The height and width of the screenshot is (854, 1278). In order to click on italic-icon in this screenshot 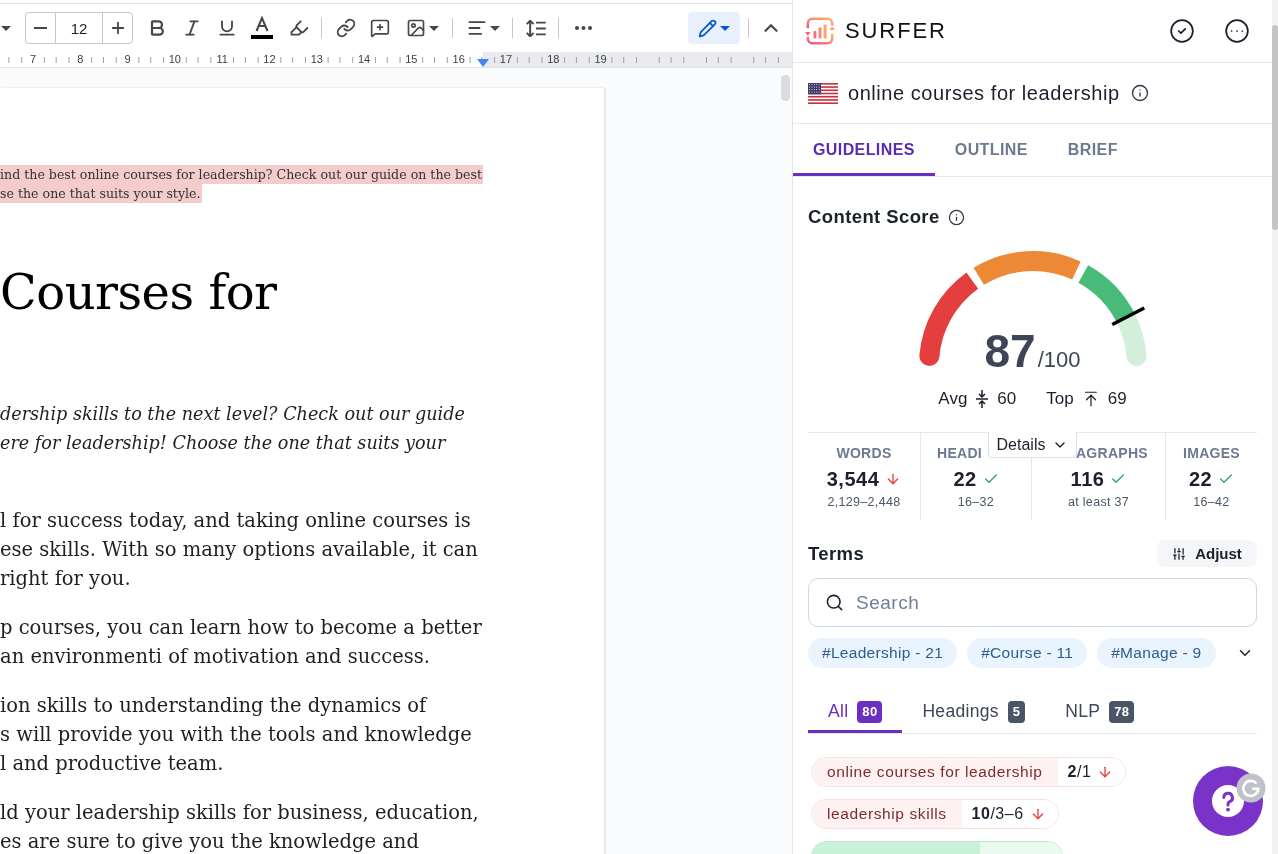, I will do `click(192, 28)`.